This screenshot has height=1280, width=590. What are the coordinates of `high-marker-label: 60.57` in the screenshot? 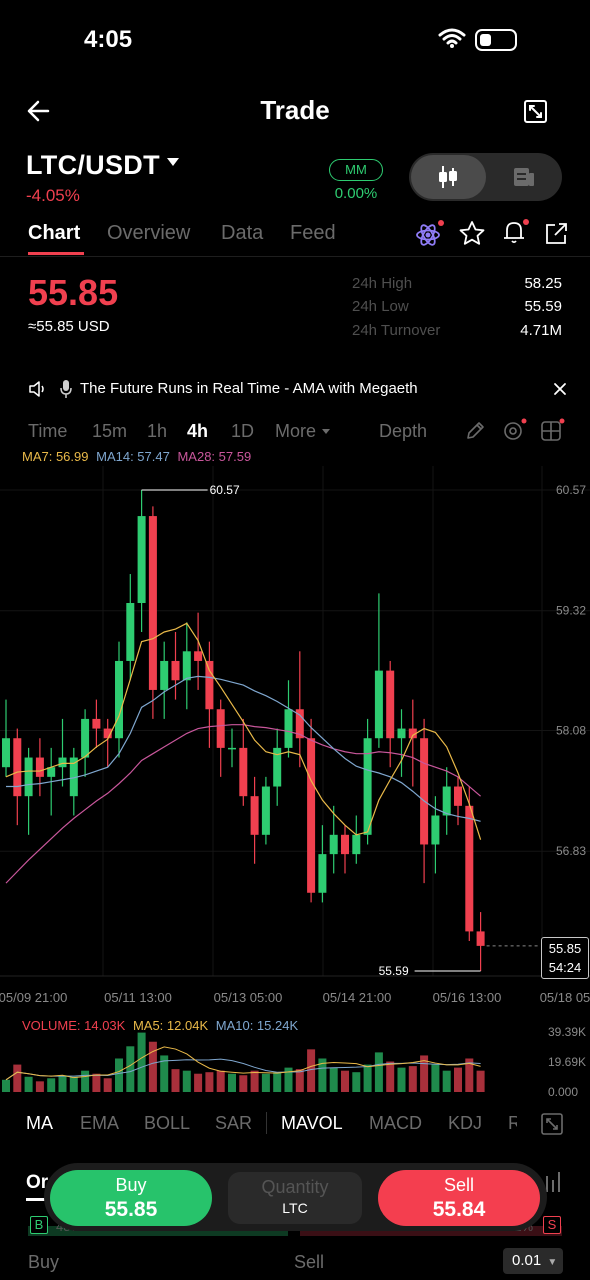 It's located at (225, 490).